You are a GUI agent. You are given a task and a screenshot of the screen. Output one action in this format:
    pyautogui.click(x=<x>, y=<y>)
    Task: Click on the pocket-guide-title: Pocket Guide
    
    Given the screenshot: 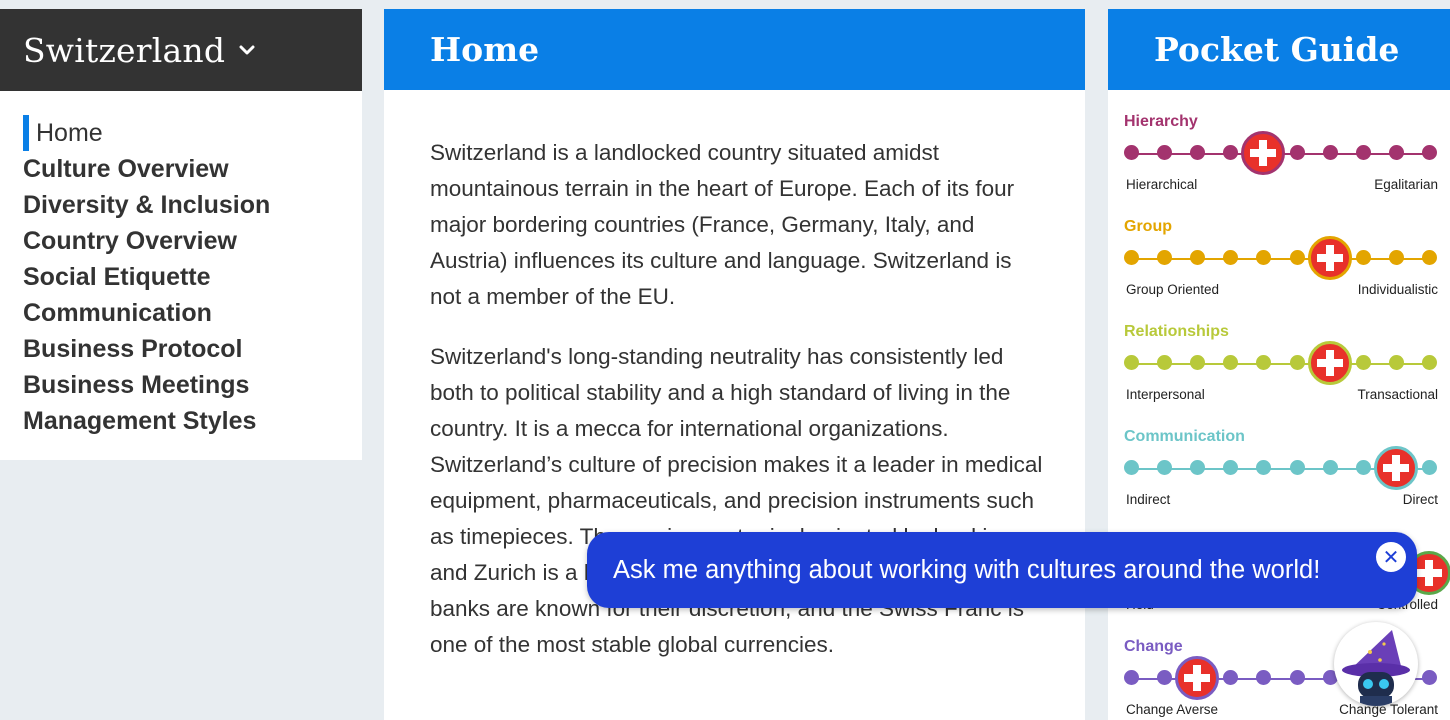 What is the action you would take?
    pyautogui.click(x=1277, y=49)
    